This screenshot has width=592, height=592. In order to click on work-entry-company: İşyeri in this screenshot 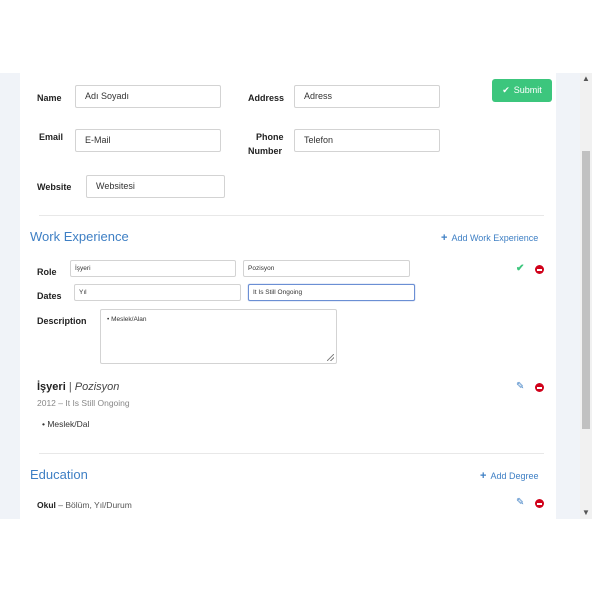, I will do `click(51, 387)`.